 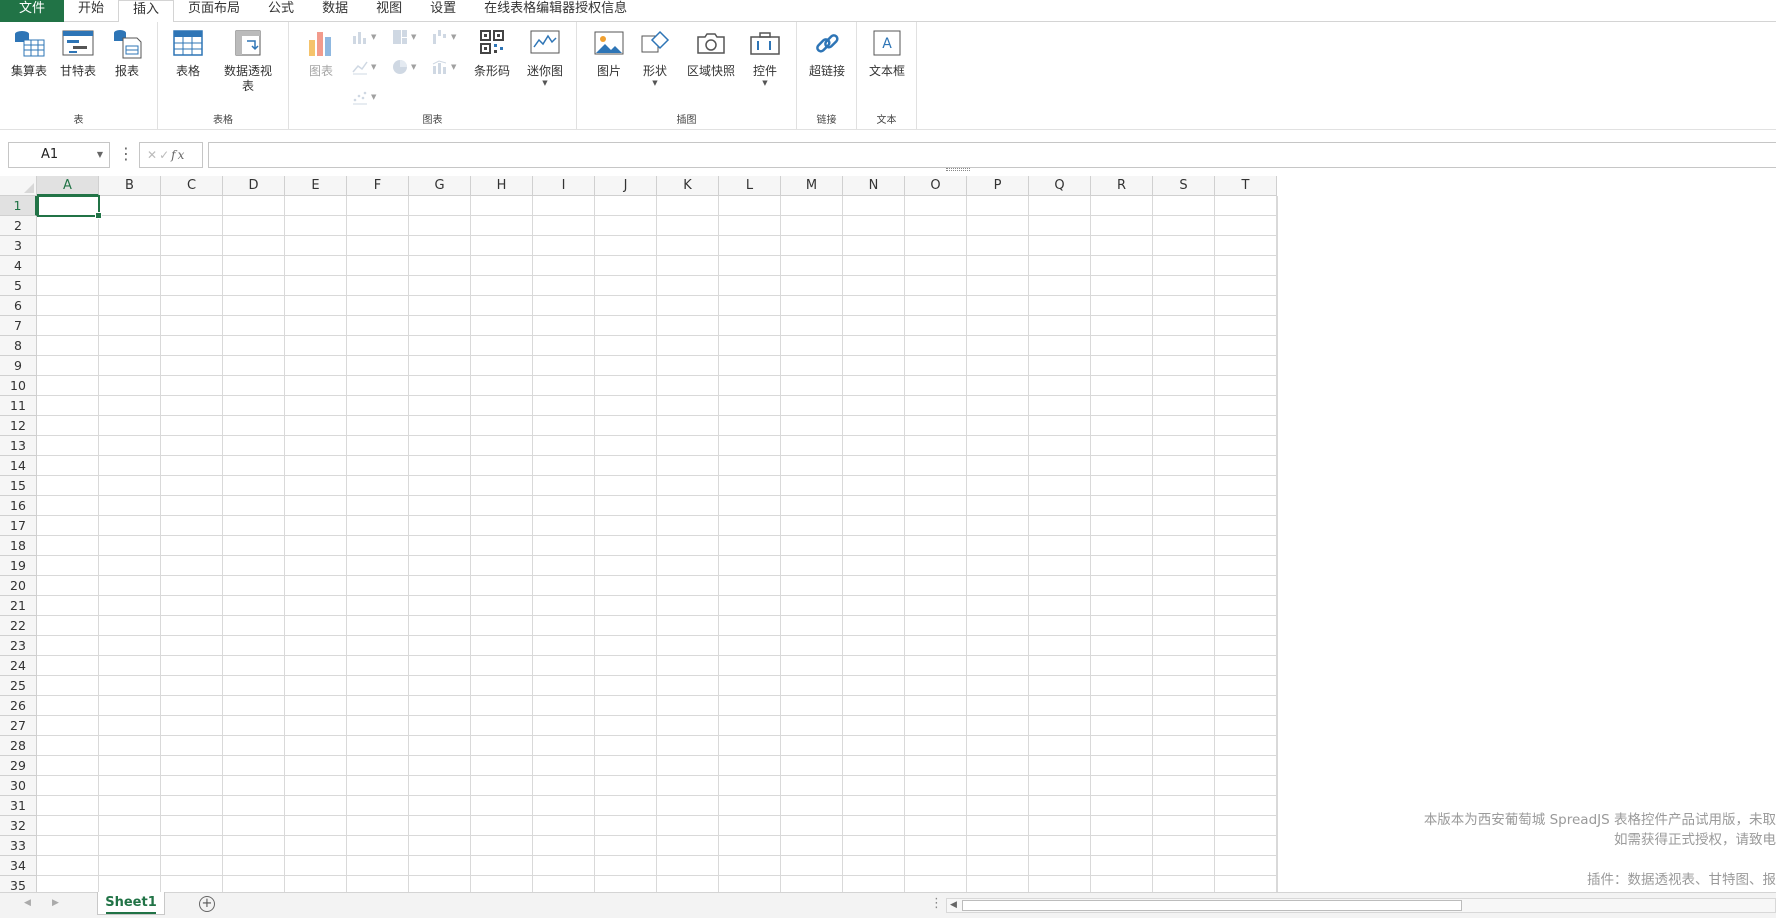 What do you see at coordinates (18, 746) in the screenshot?
I see `row-header: 28` at bounding box center [18, 746].